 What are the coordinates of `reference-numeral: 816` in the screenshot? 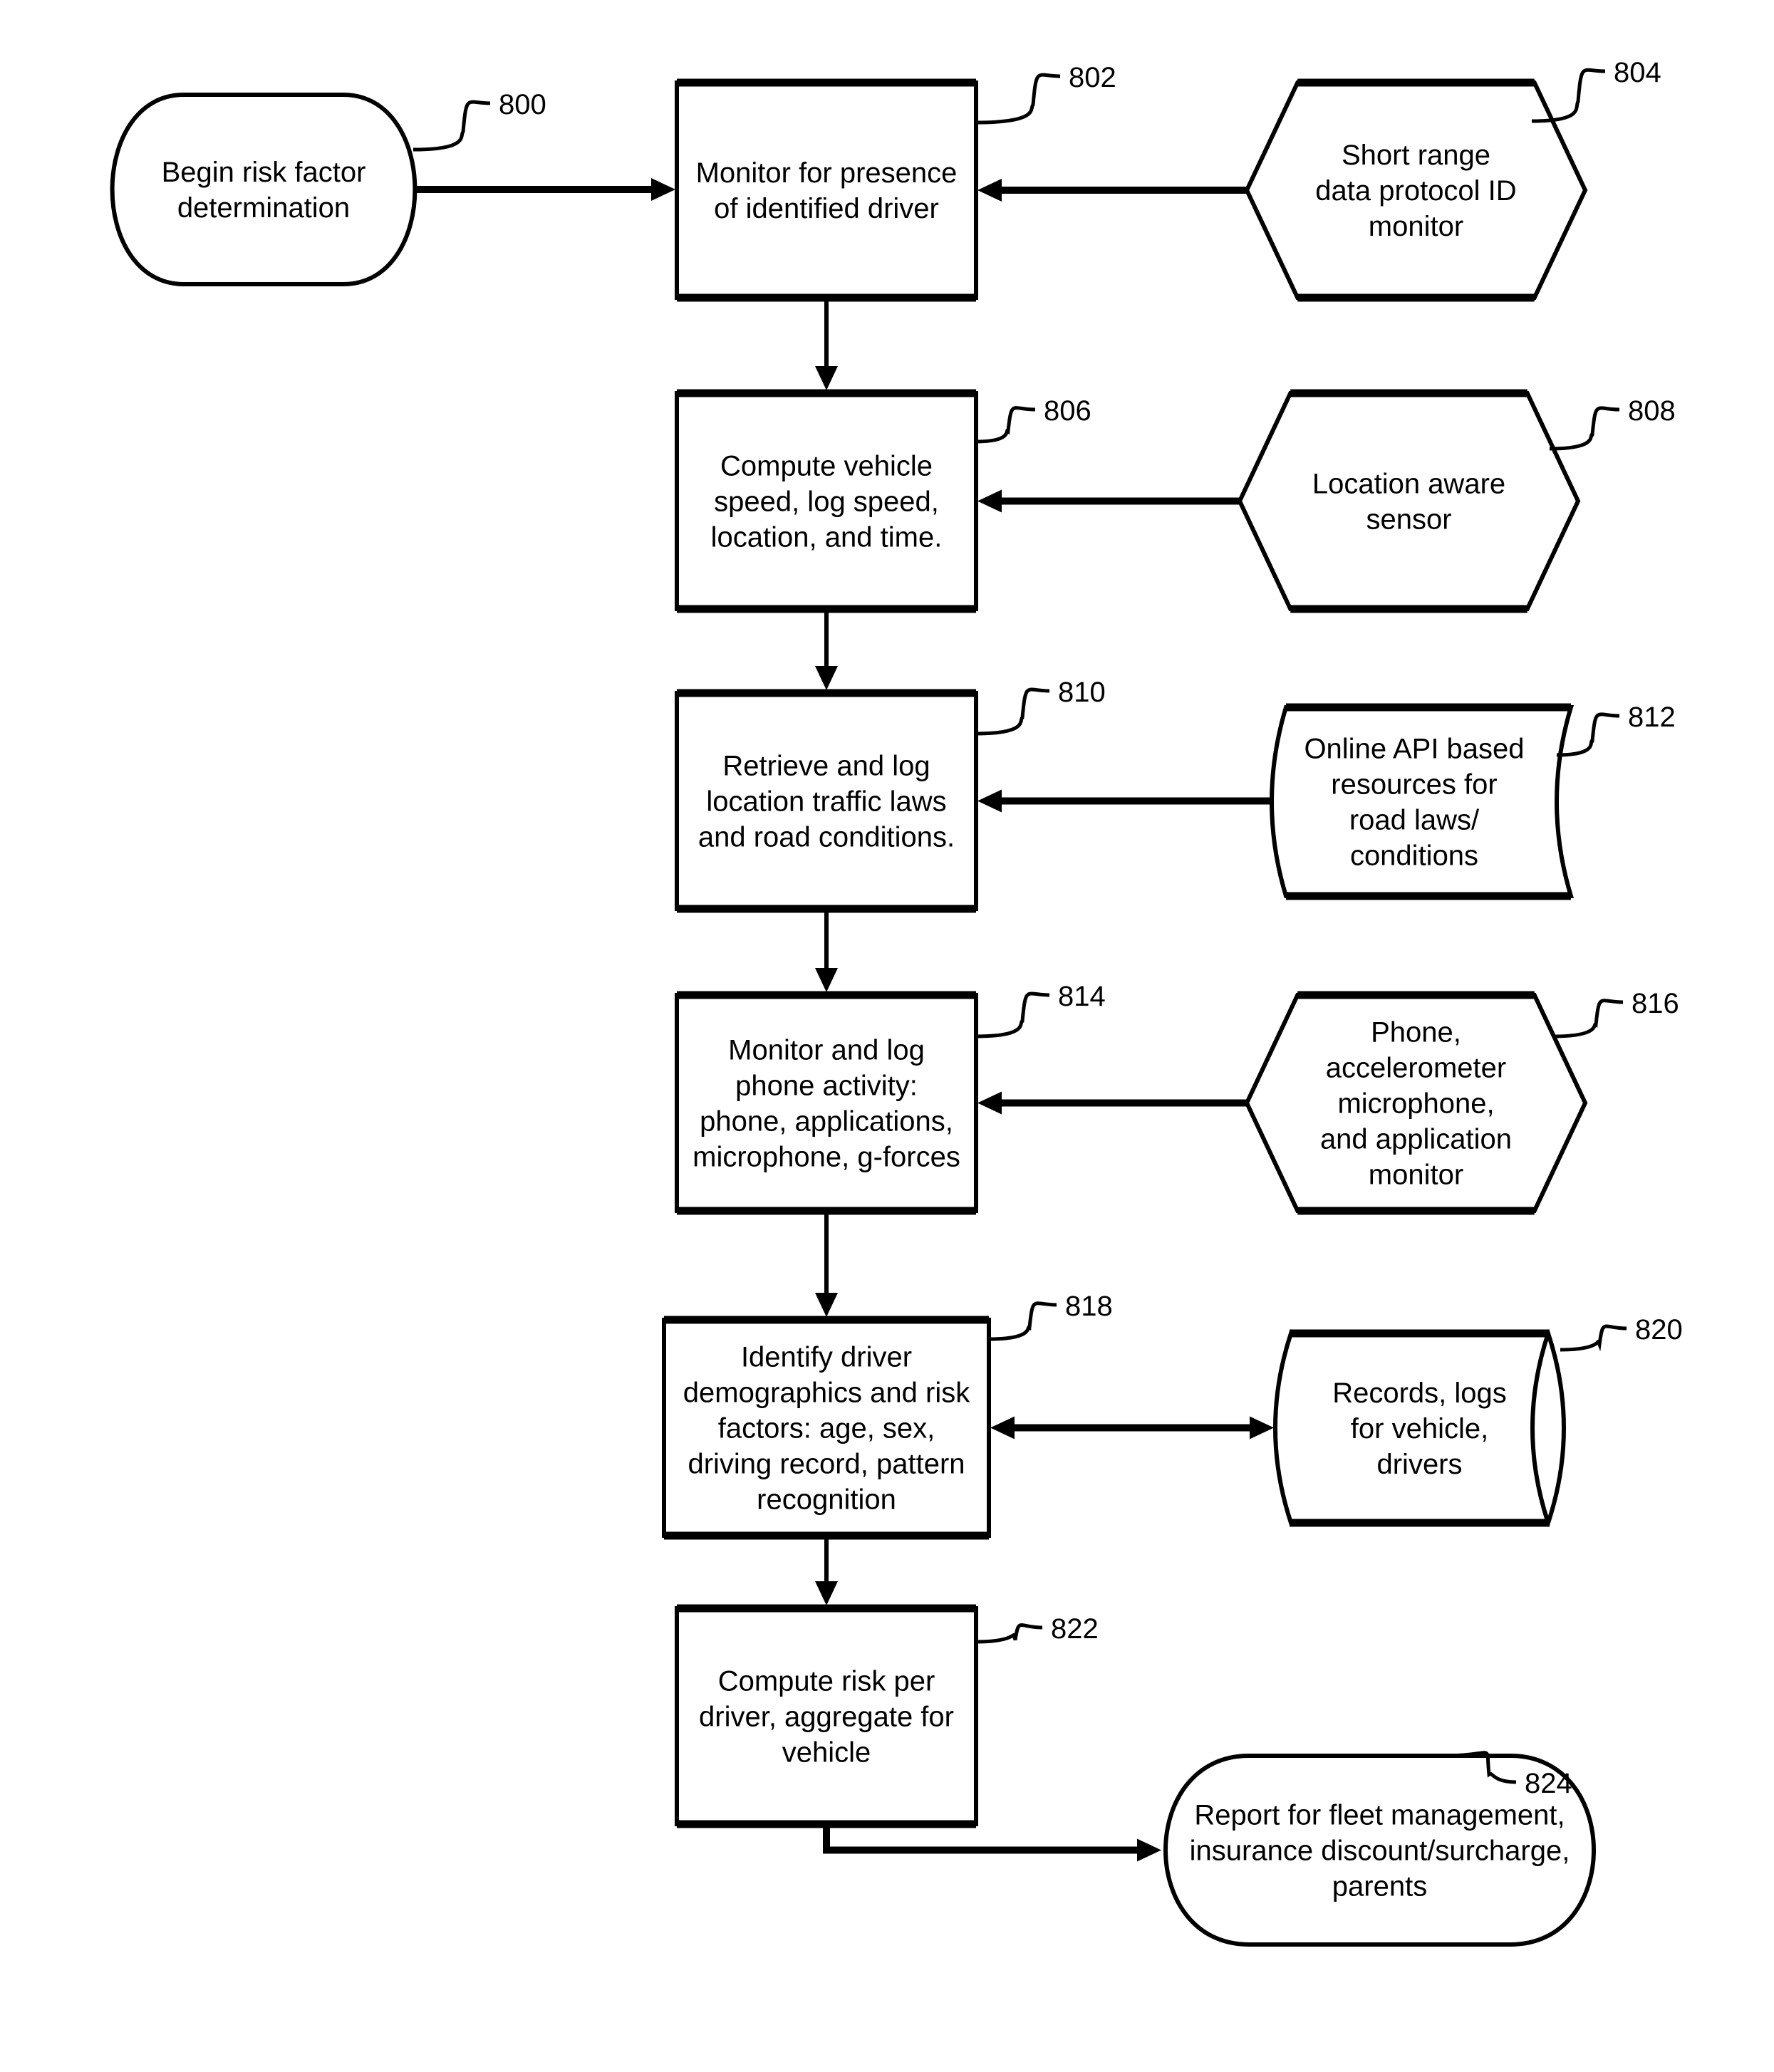 It's located at (1655, 1004).